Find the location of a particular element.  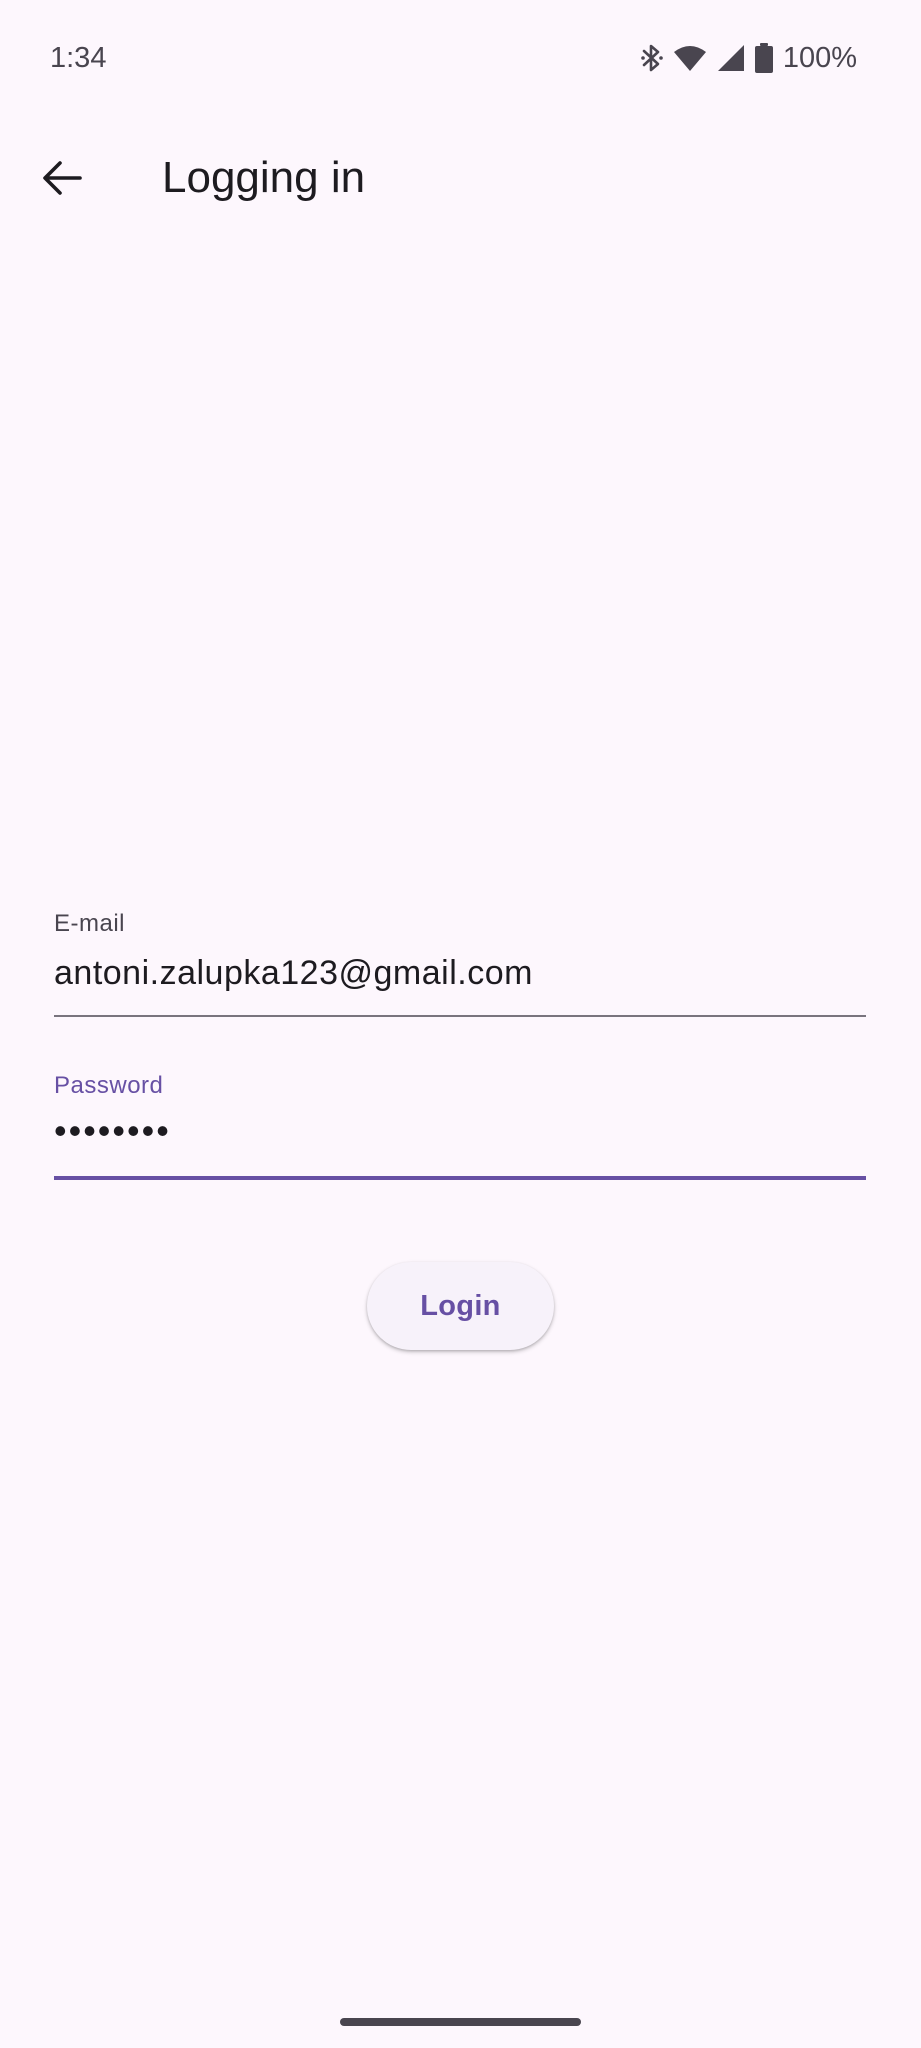

login-button-label: Login is located at coordinates (460, 1305).